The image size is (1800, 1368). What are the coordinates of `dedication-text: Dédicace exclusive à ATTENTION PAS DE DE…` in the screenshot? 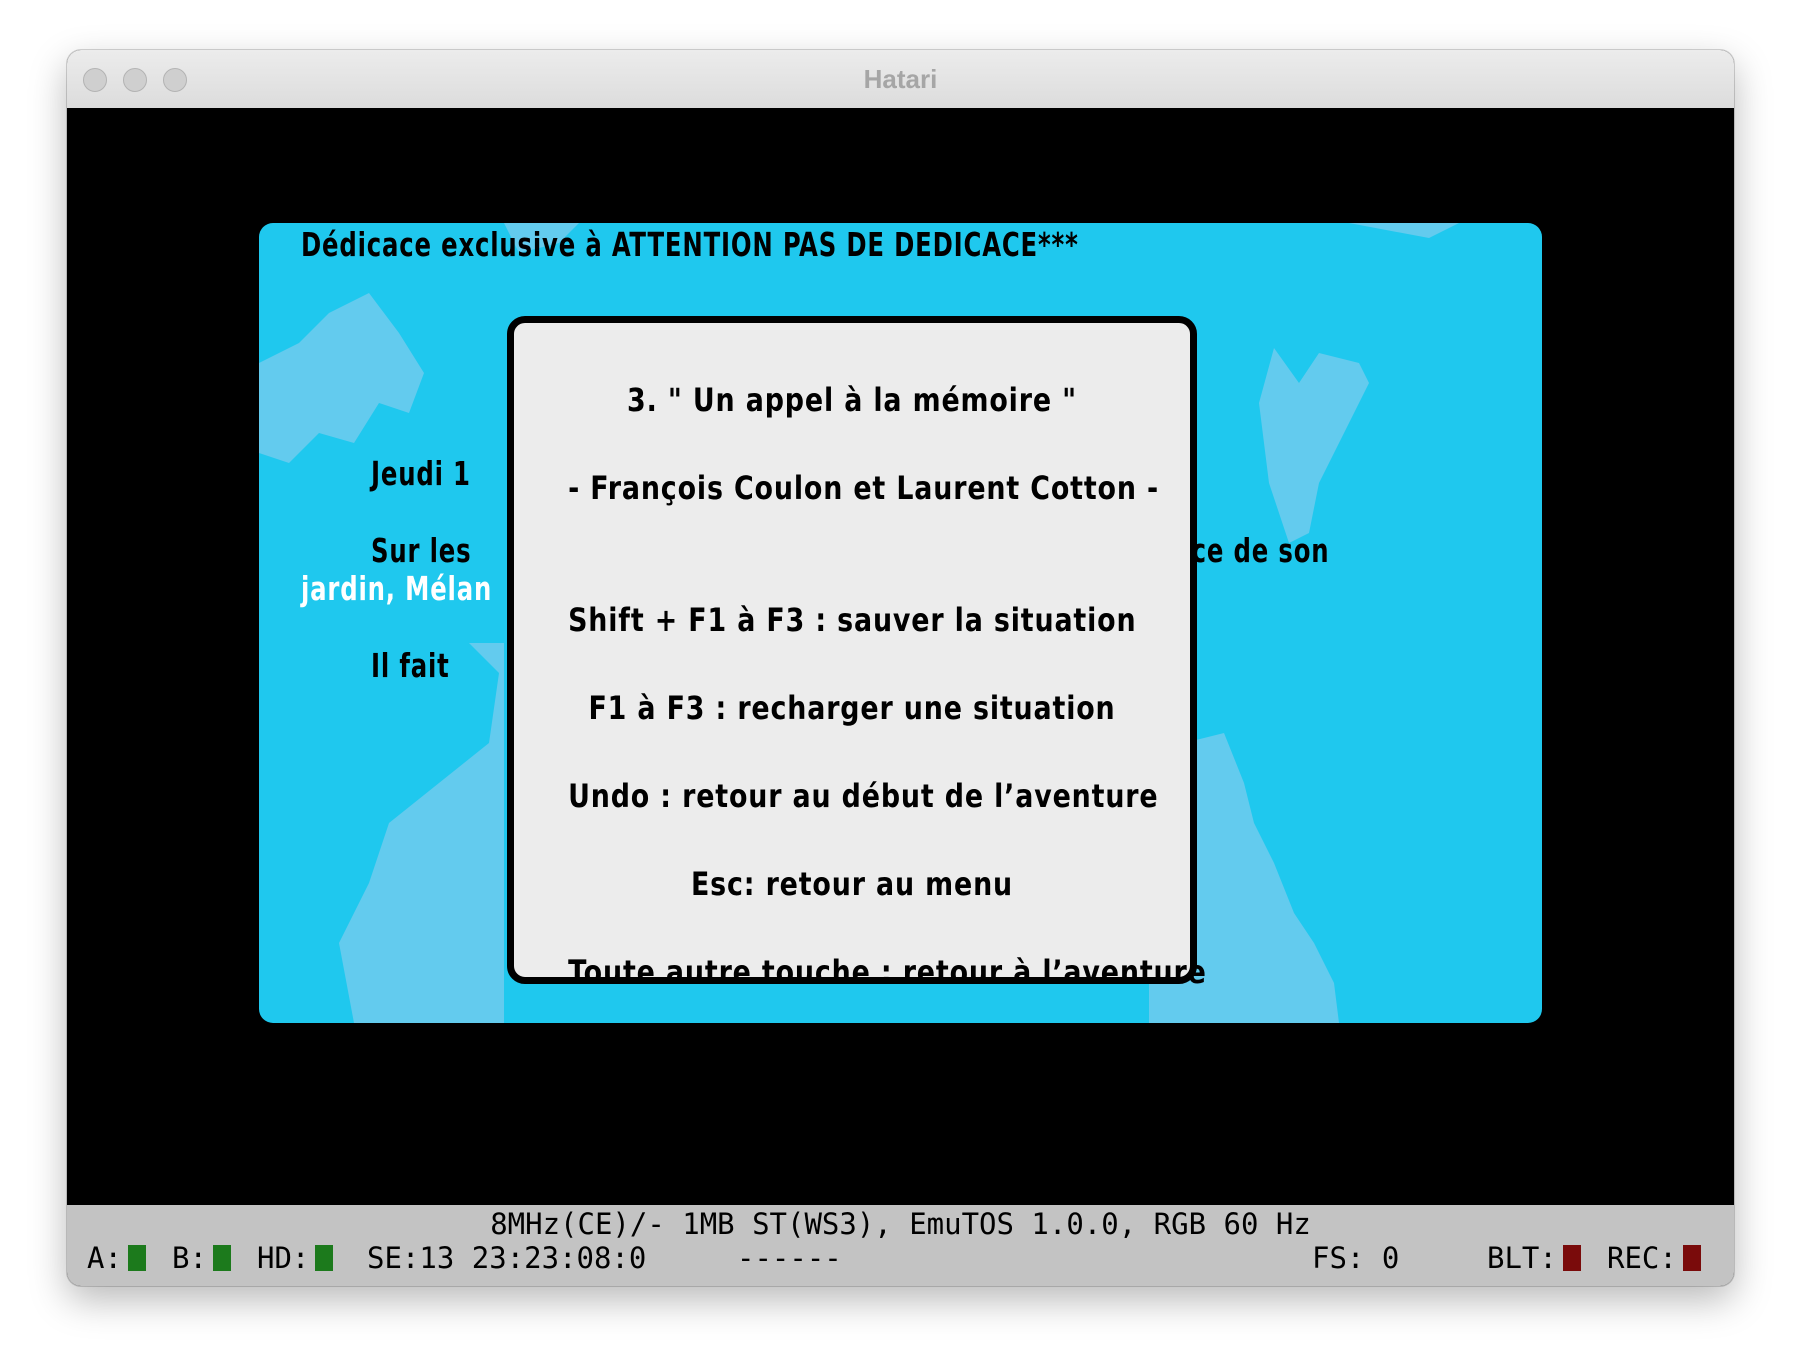 It's located at (690, 244).